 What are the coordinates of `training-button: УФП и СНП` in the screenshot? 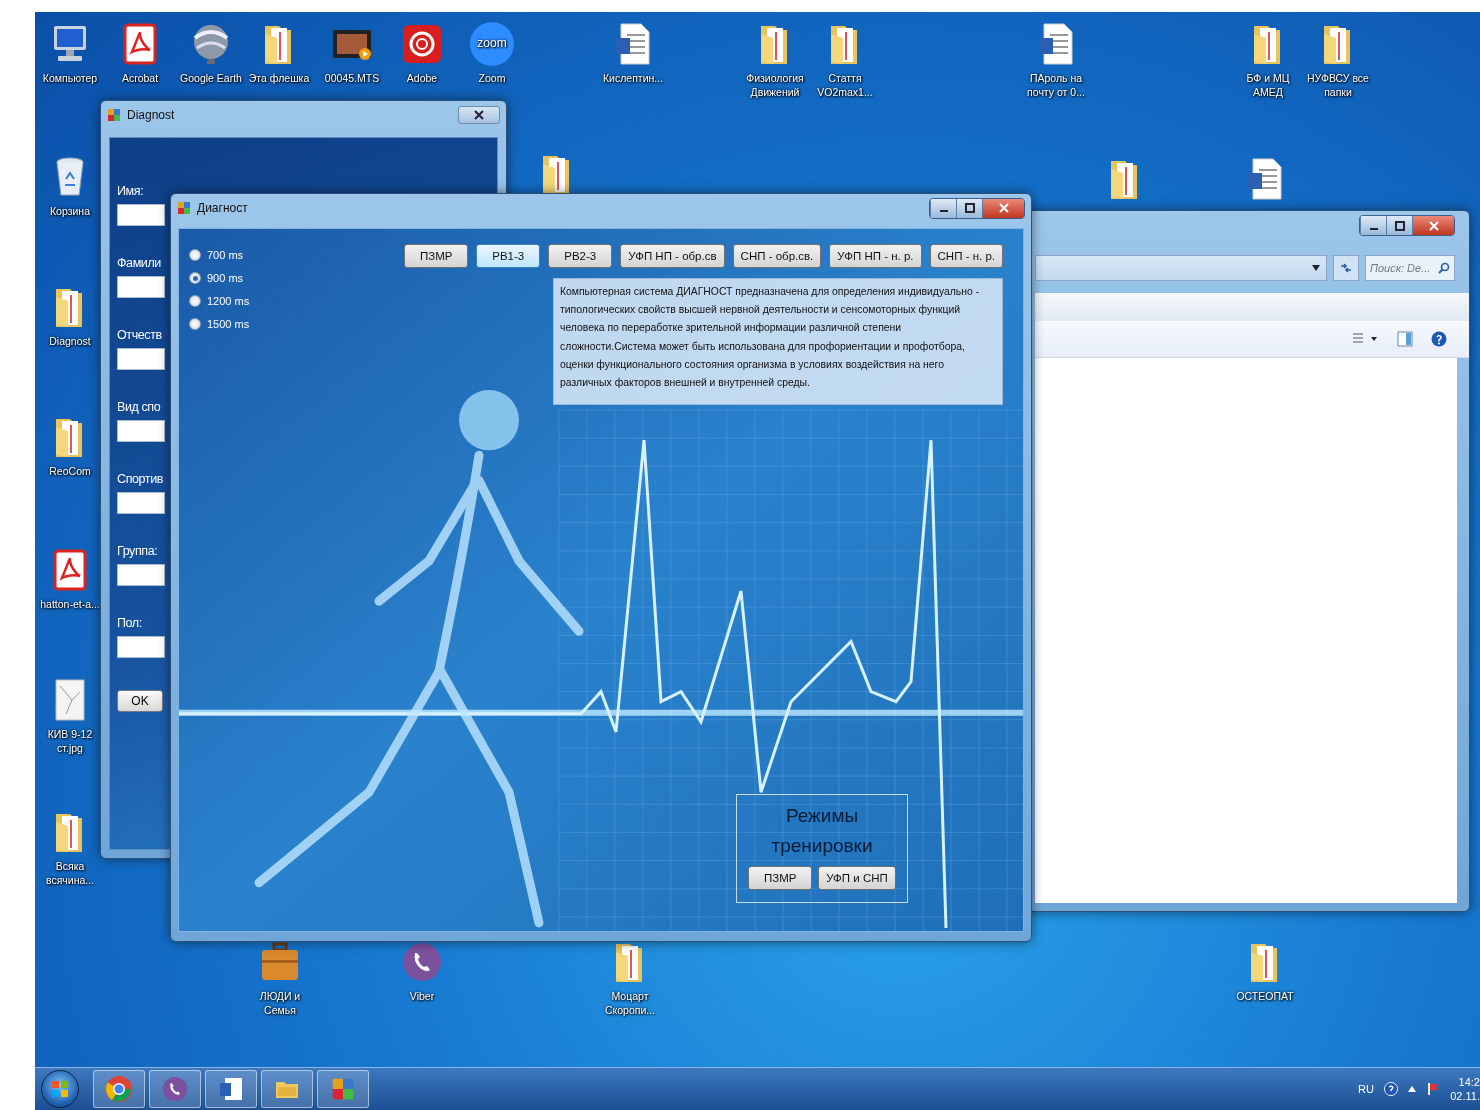 It's located at (857, 878).